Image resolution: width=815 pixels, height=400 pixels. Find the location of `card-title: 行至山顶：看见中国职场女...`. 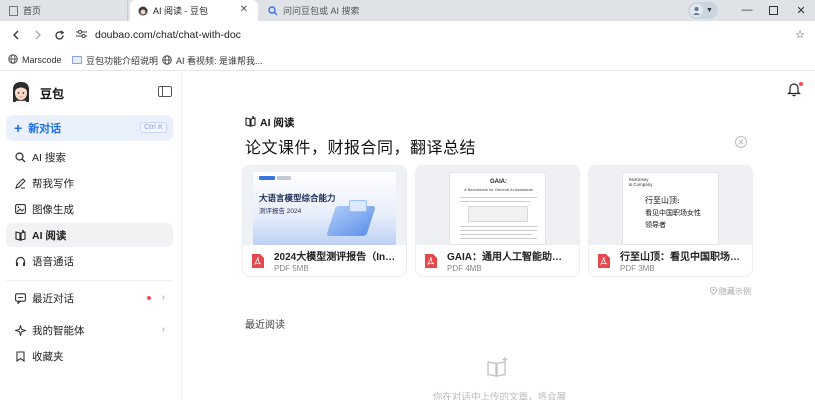

card-title: 行至山顶：看见中国职场女... is located at coordinates (682, 257).